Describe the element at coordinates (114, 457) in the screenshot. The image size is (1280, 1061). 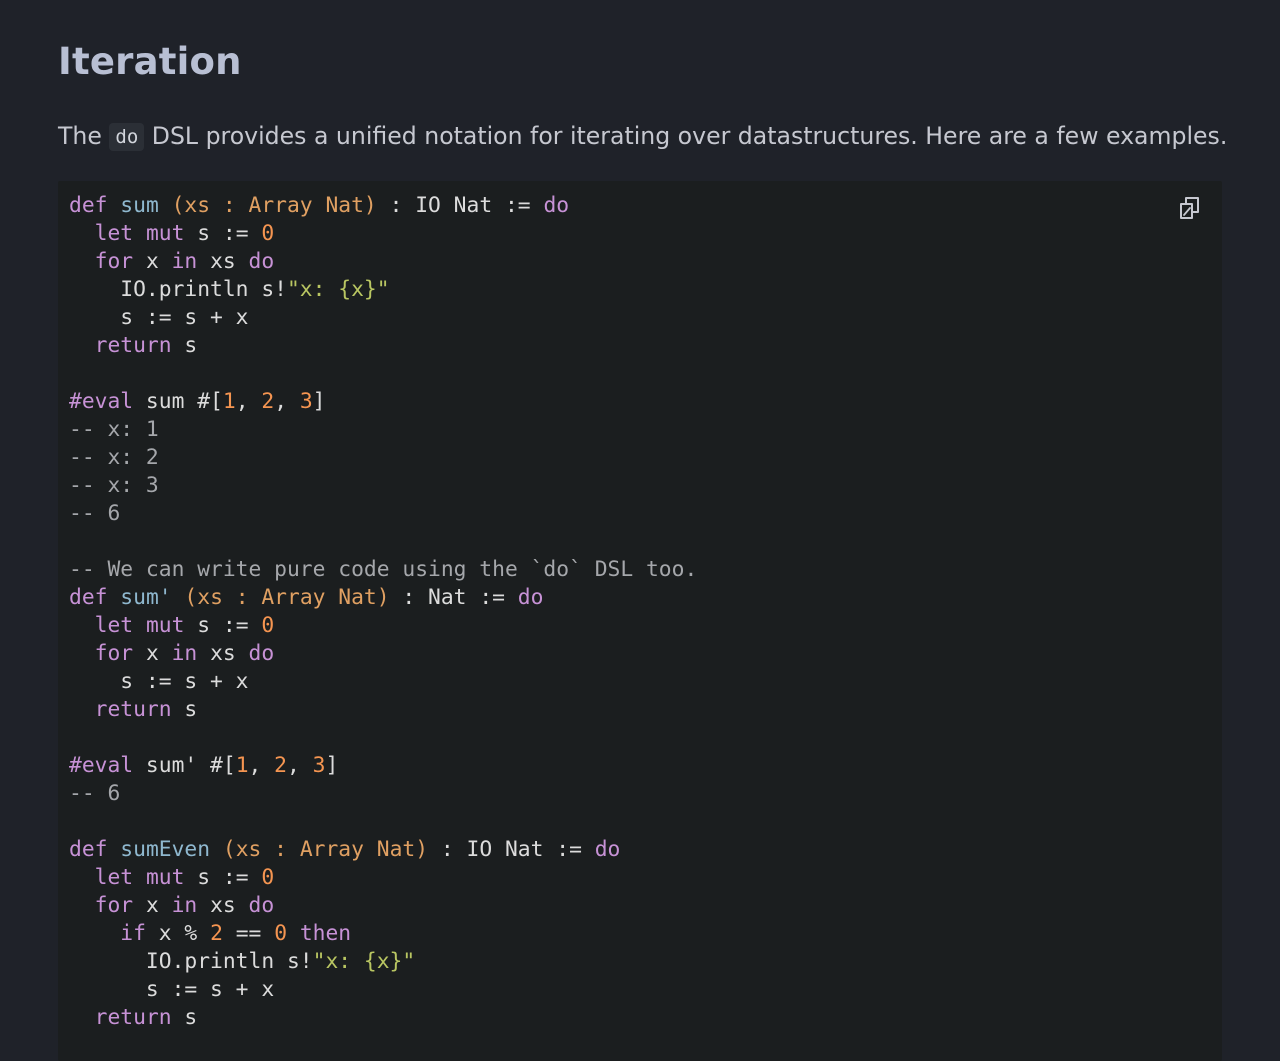
I see `code-comment: -- x: 2` at that location.